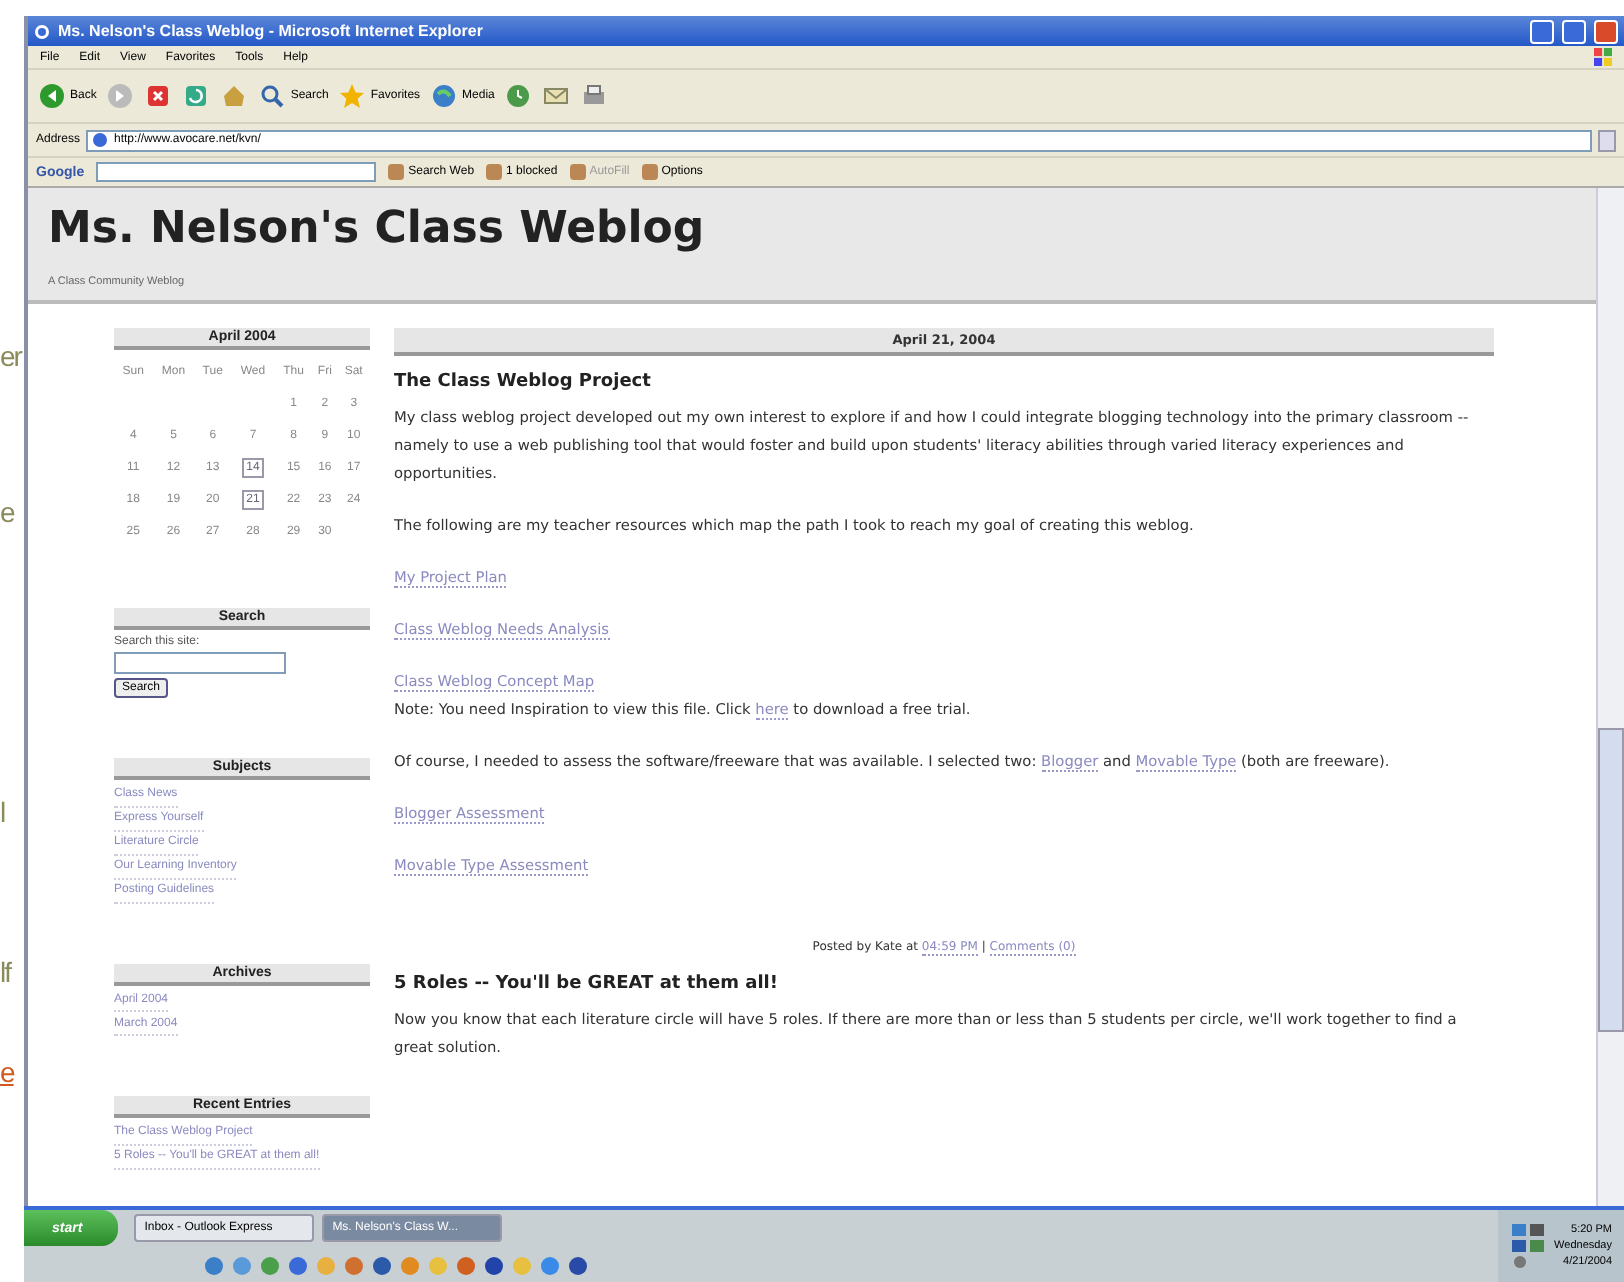 The height and width of the screenshot is (1282, 1624). I want to click on browser-icon, so click(42, 31).